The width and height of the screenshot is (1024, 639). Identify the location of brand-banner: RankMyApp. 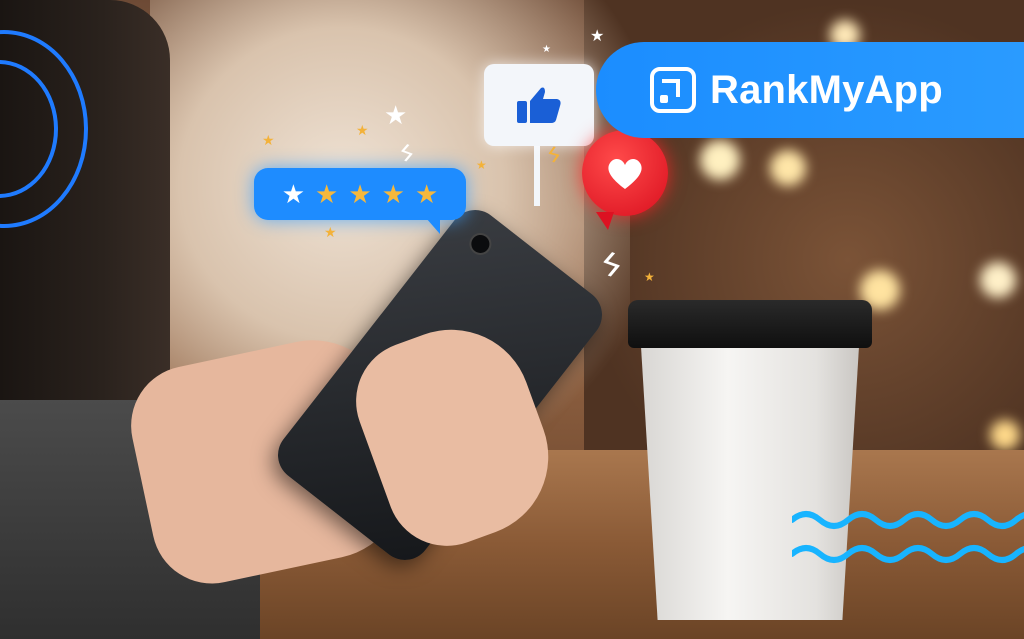
(810, 90).